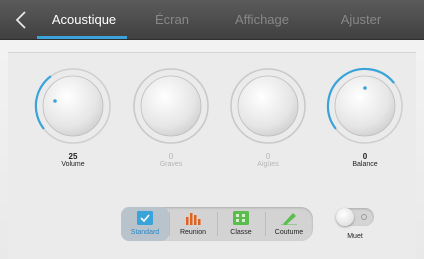  What do you see at coordinates (365, 88) in the screenshot?
I see `balance-indicator-dot` at bounding box center [365, 88].